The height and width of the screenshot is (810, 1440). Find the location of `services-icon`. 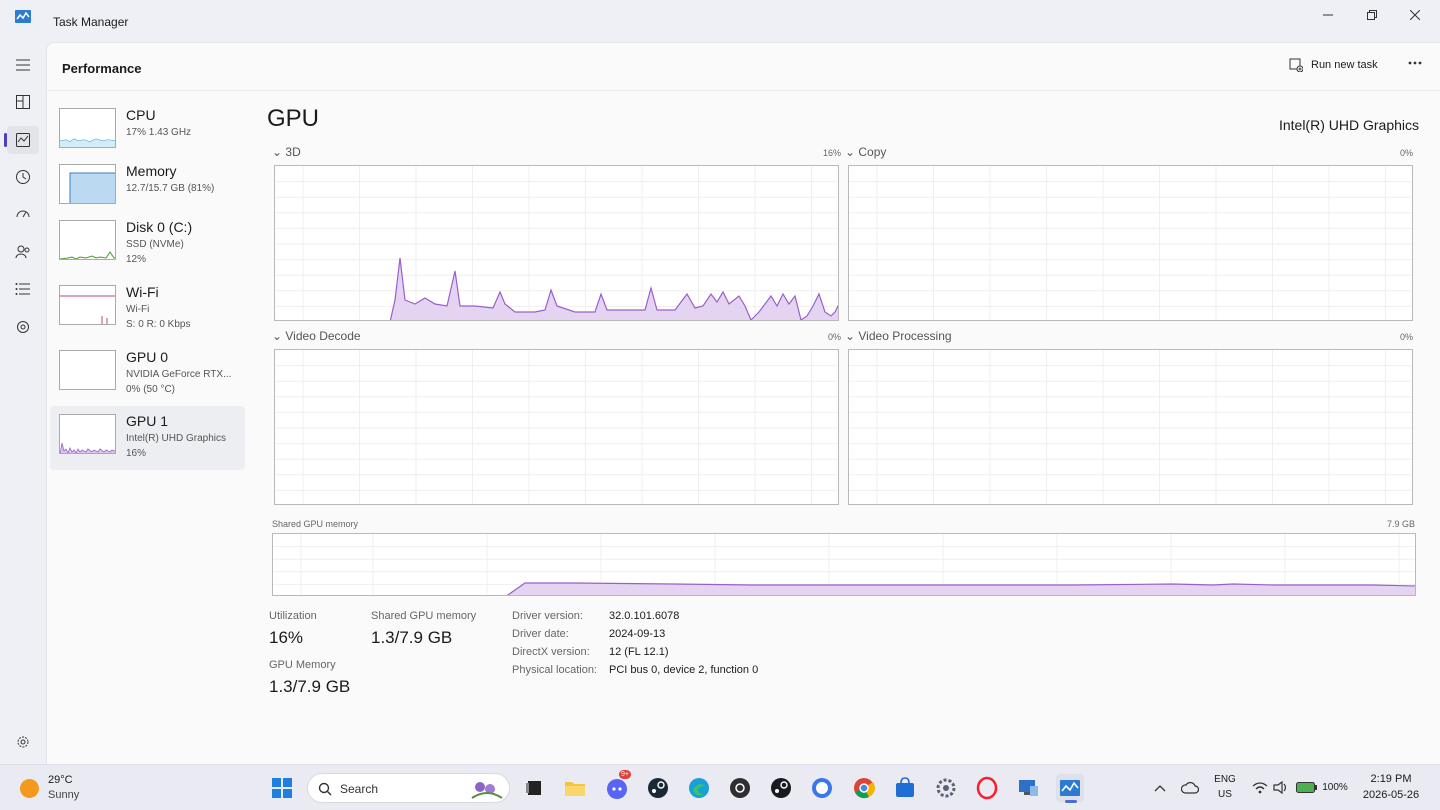

services-icon is located at coordinates (23, 327).